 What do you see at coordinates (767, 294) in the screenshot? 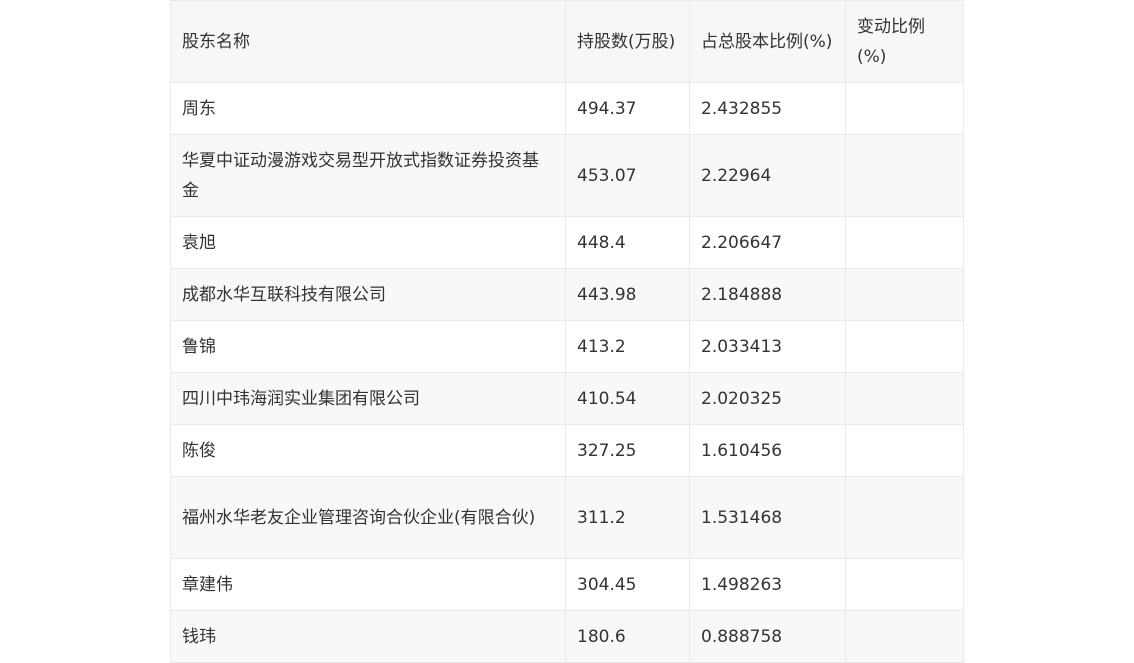
I see `cell-share-ratio: 2.184888` at bounding box center [767, 294].